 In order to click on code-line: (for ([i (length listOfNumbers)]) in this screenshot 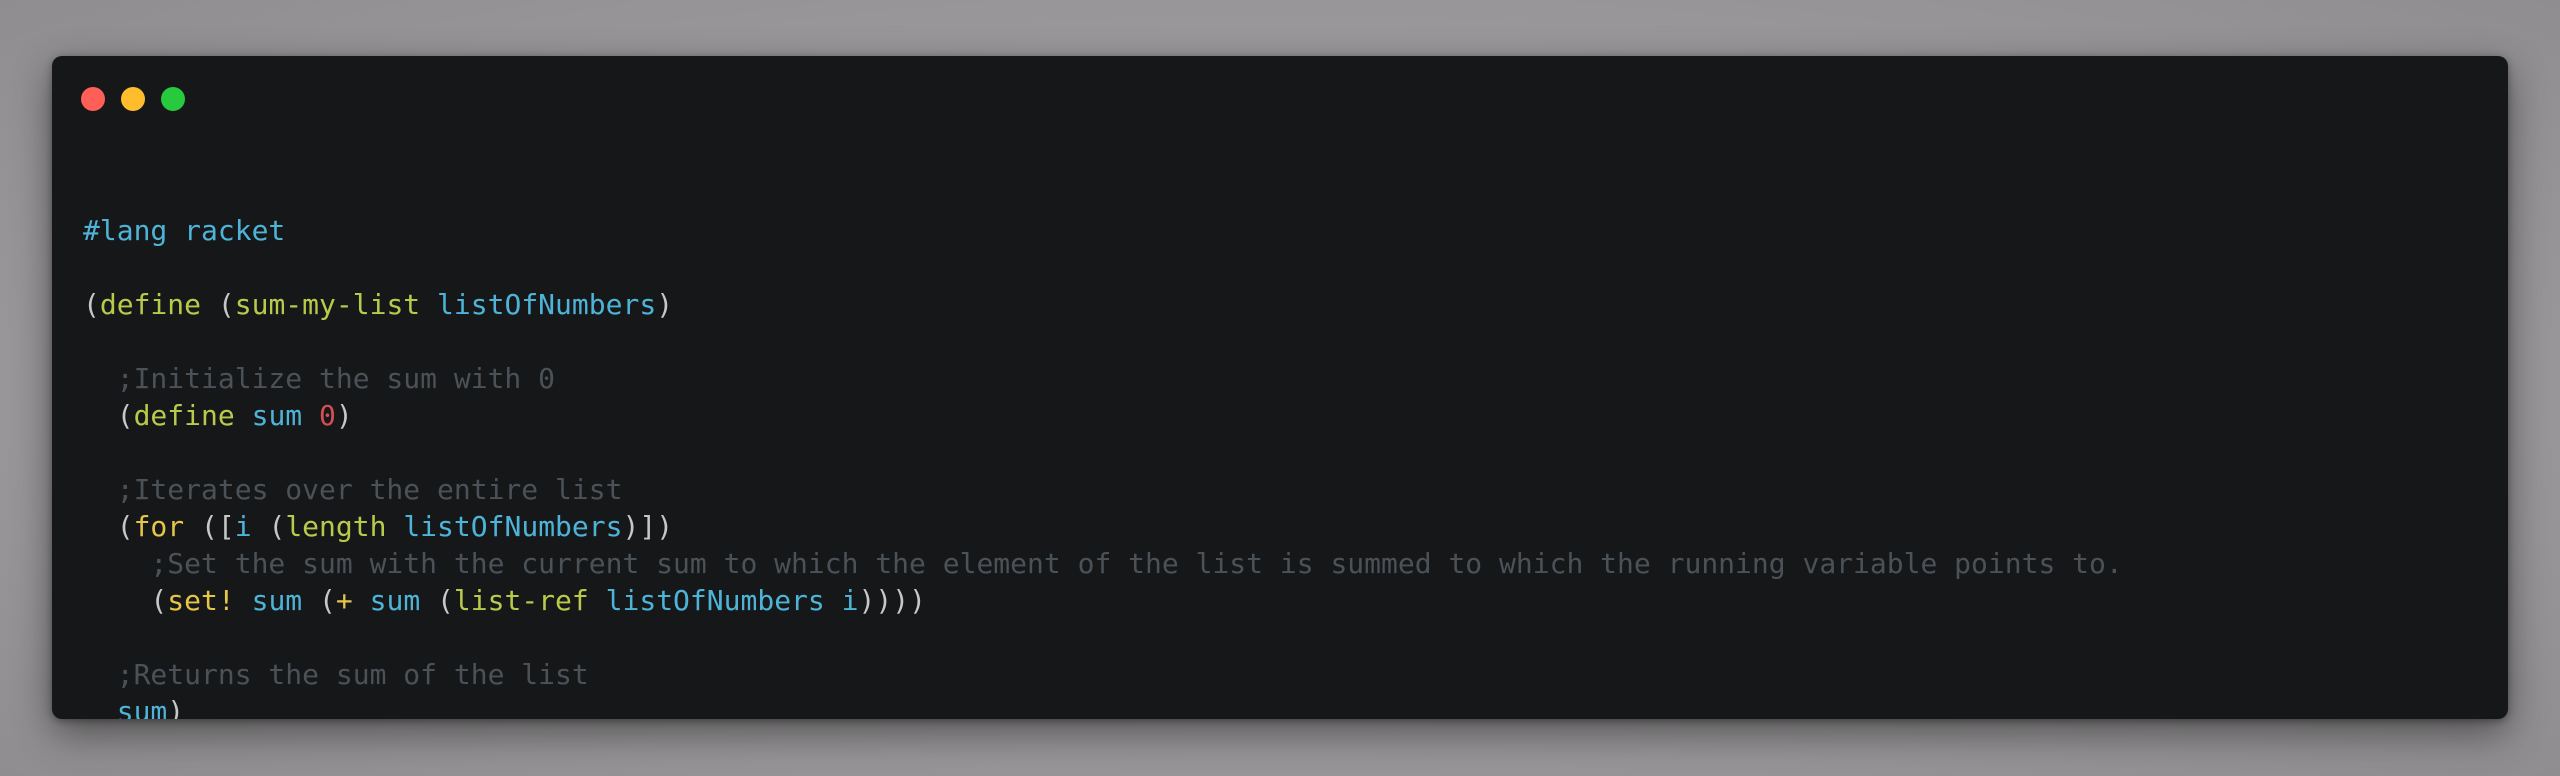, I will do `click(1103, 526)`.